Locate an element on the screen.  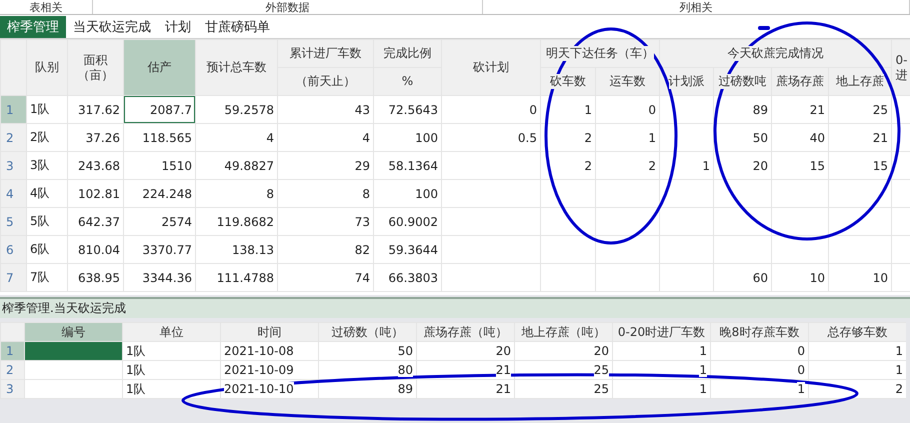
column-header: 估产 is located at coordinates (160, 68).